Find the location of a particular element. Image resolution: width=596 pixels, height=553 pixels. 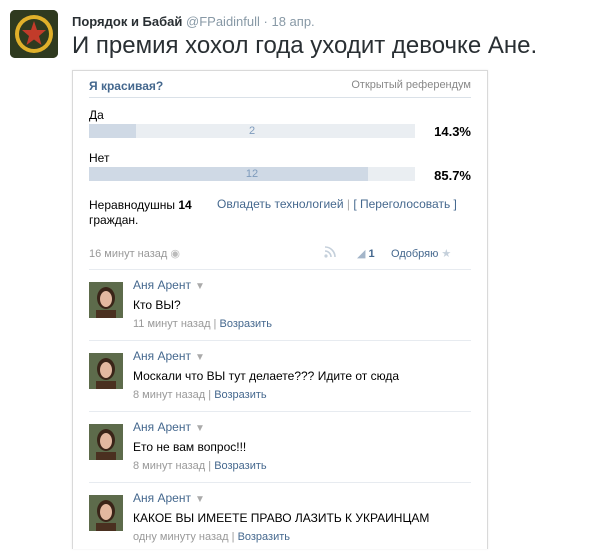

comment-text: КАКОЕ ВЫ ИМЕЕТЕ ПРАВО ЛАЗИТЬ К УКРАИНЦАМ is located at coordinates (281, 518).